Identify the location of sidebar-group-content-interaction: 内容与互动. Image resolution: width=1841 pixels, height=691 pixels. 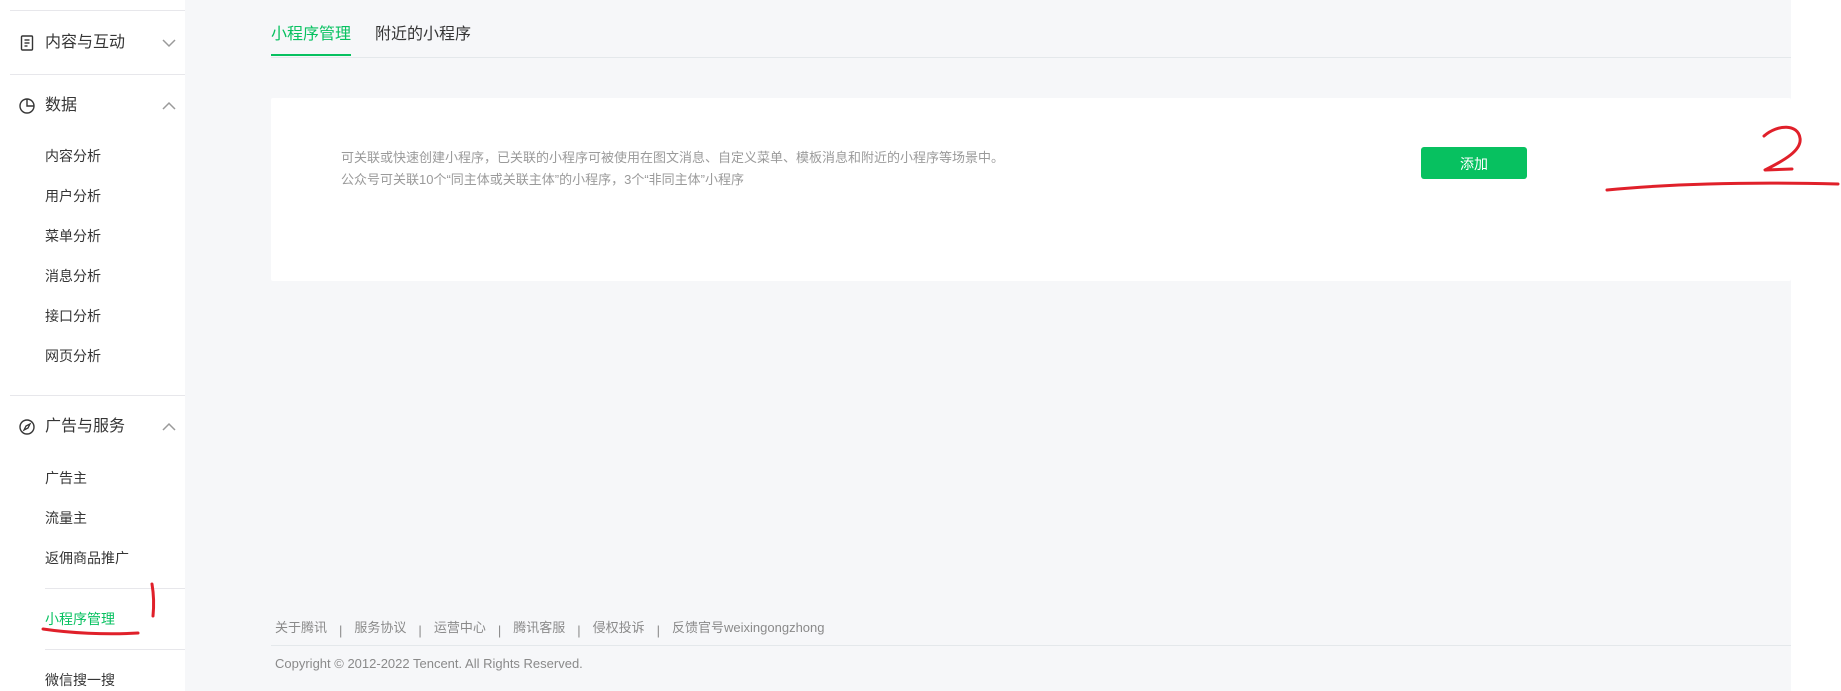
(97, 43).